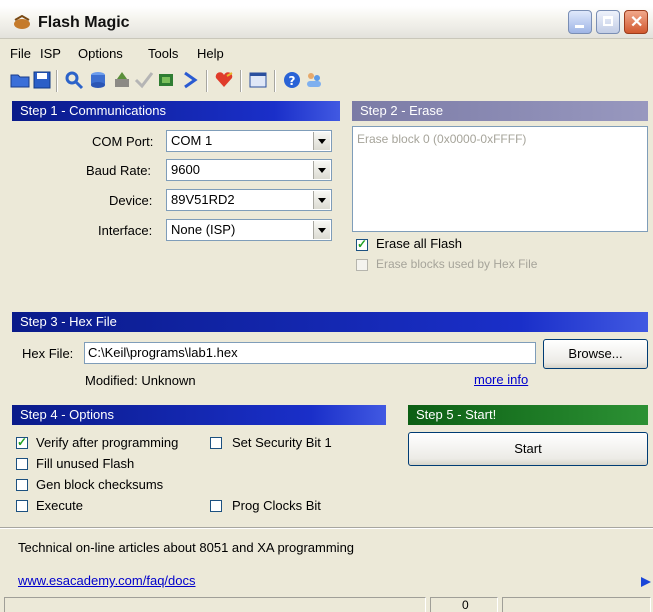 This screenshot has height=612, width=653. What do you see at coordinates (74, 80) in the screenshot?
I see `search-icon` at bounding box center [74, 80].